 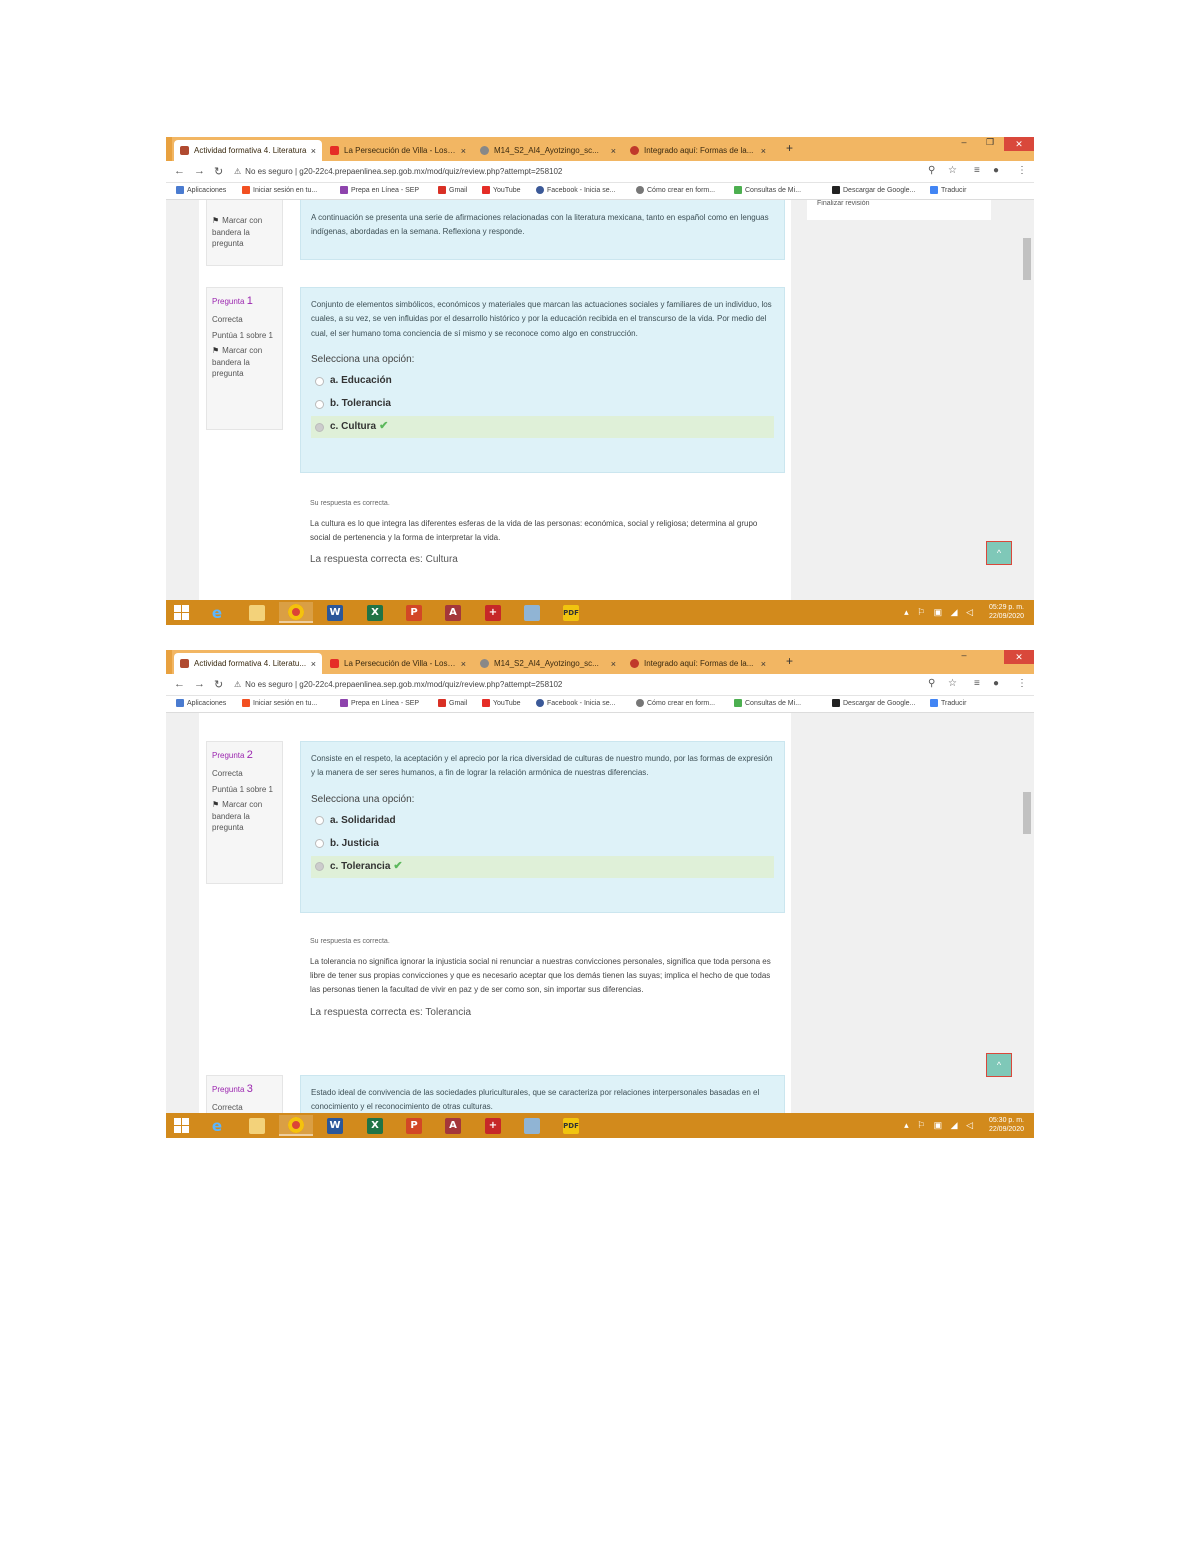 I want to click on clock: 05:29 p. m. 22/09/2020, so click(x=1006, y=612).